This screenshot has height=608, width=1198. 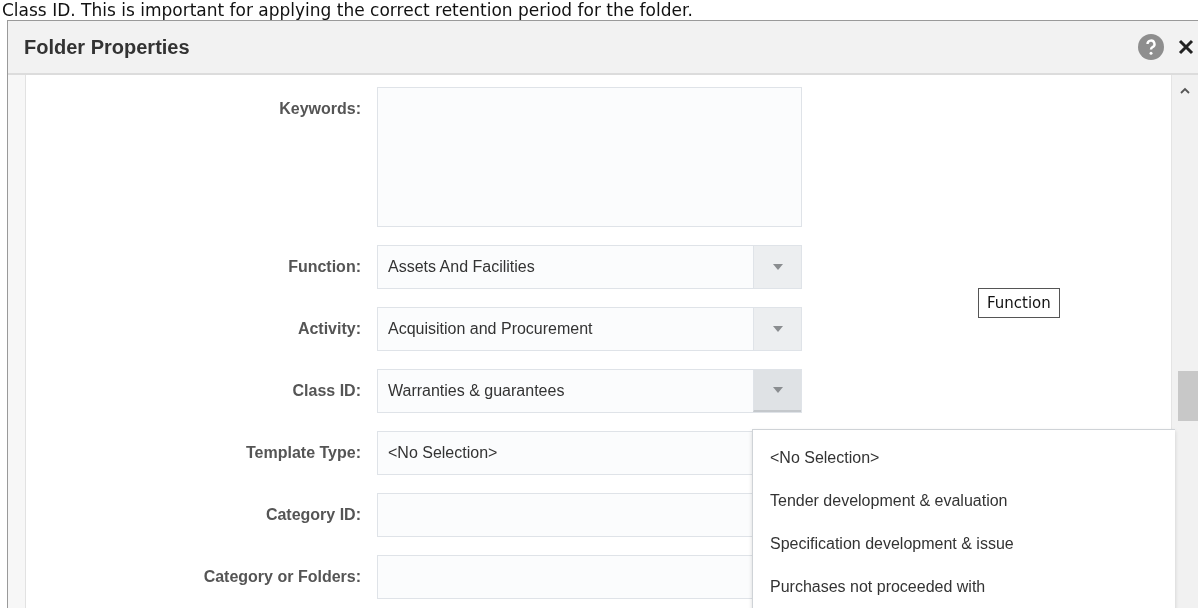 What do you see at coordinates (329, 329) in the screenshot?
I see `field-label: Activity:` at bounding box center [329, 329].